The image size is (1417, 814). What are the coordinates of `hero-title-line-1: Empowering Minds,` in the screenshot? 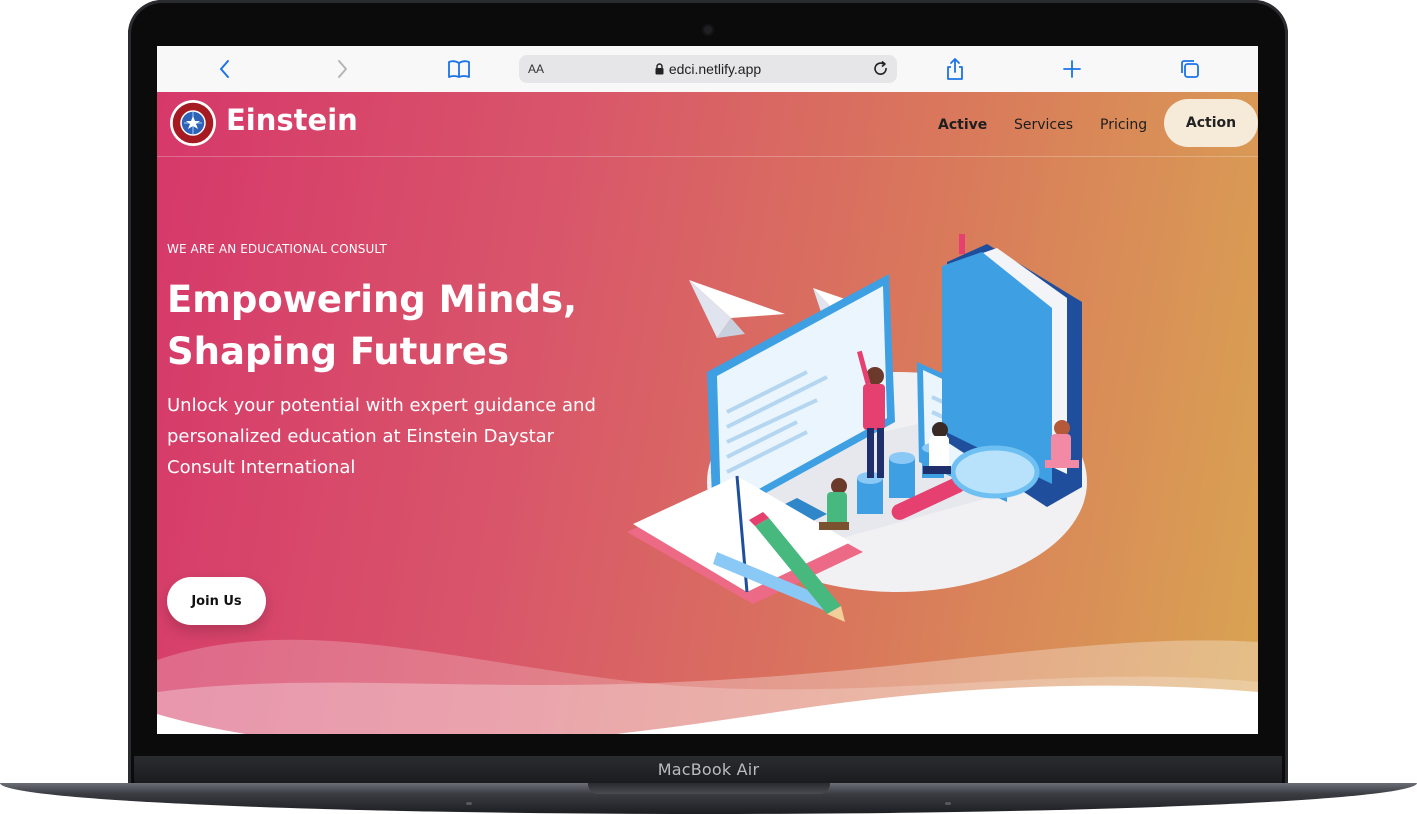 It's located at (372, 299).